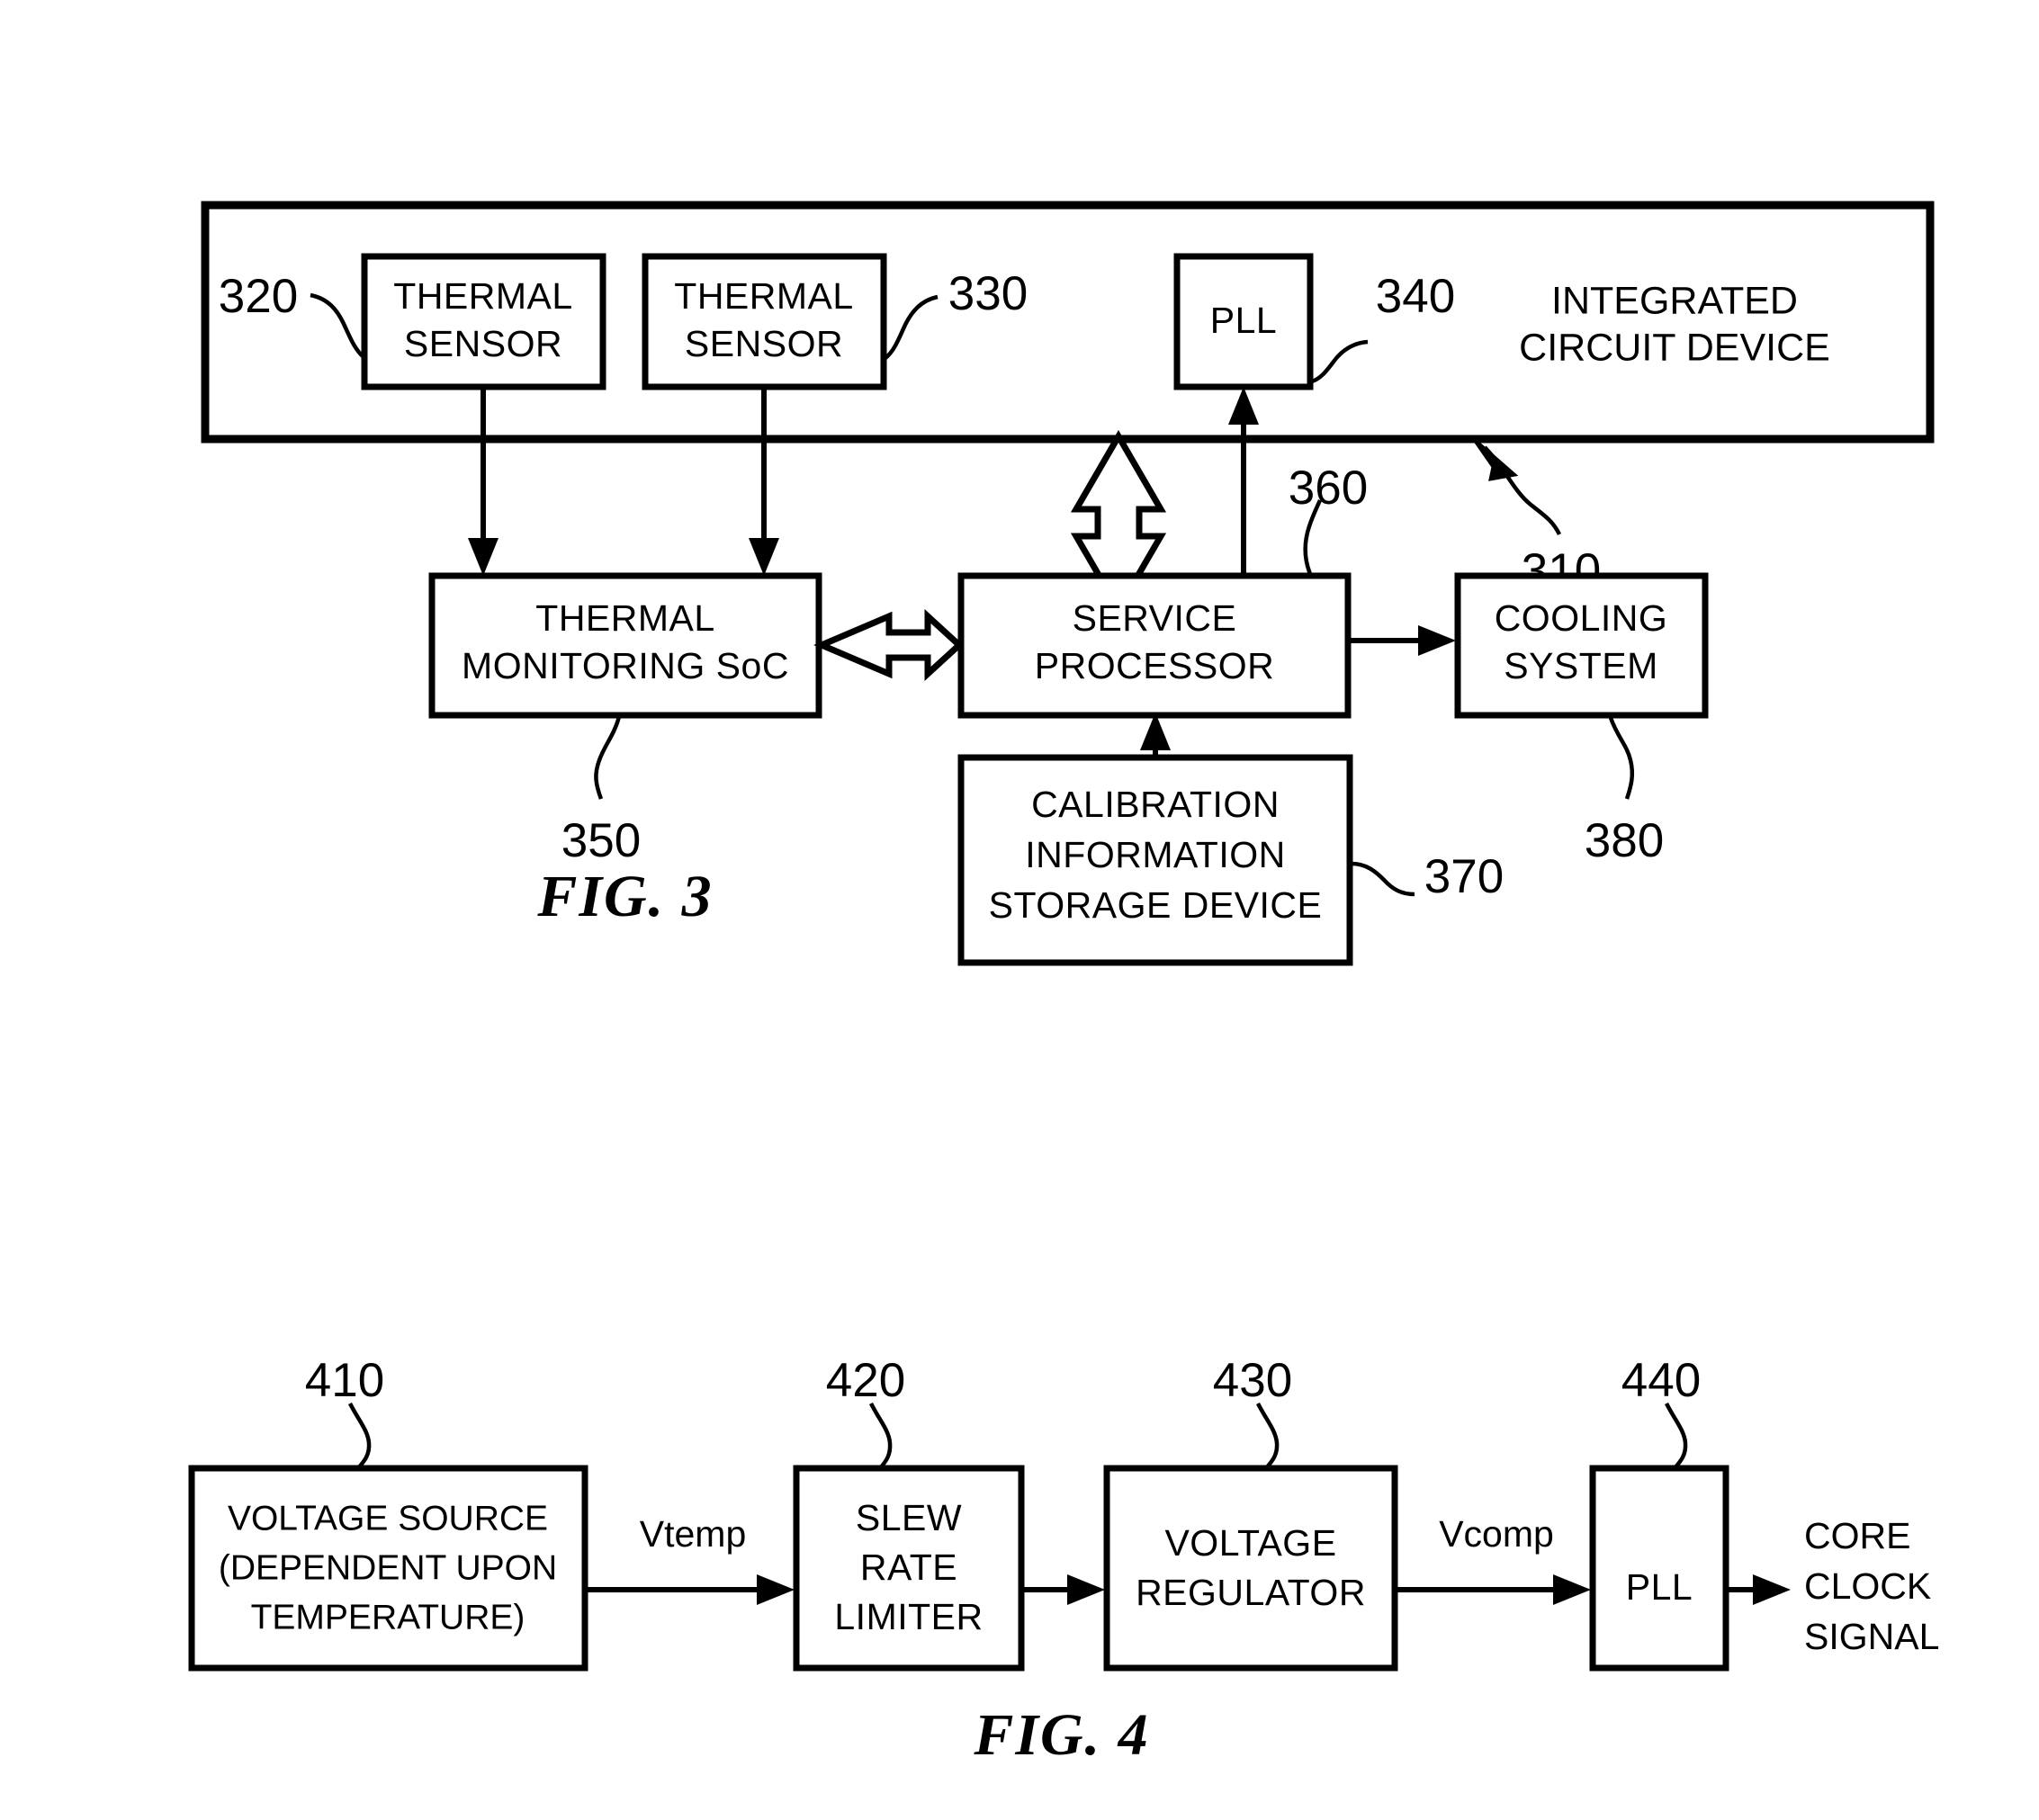 The width and height of the screenshot is (2039, 1820). What do you see at coordinates (1661, 1380) in the screenshot?
I see `ref-440-label: 440` at bounding box center [1661, 1380].